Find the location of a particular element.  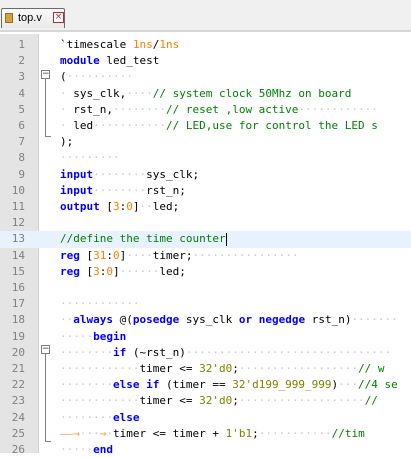

code-text: //define the time counter is located at coordinates (143, 239).